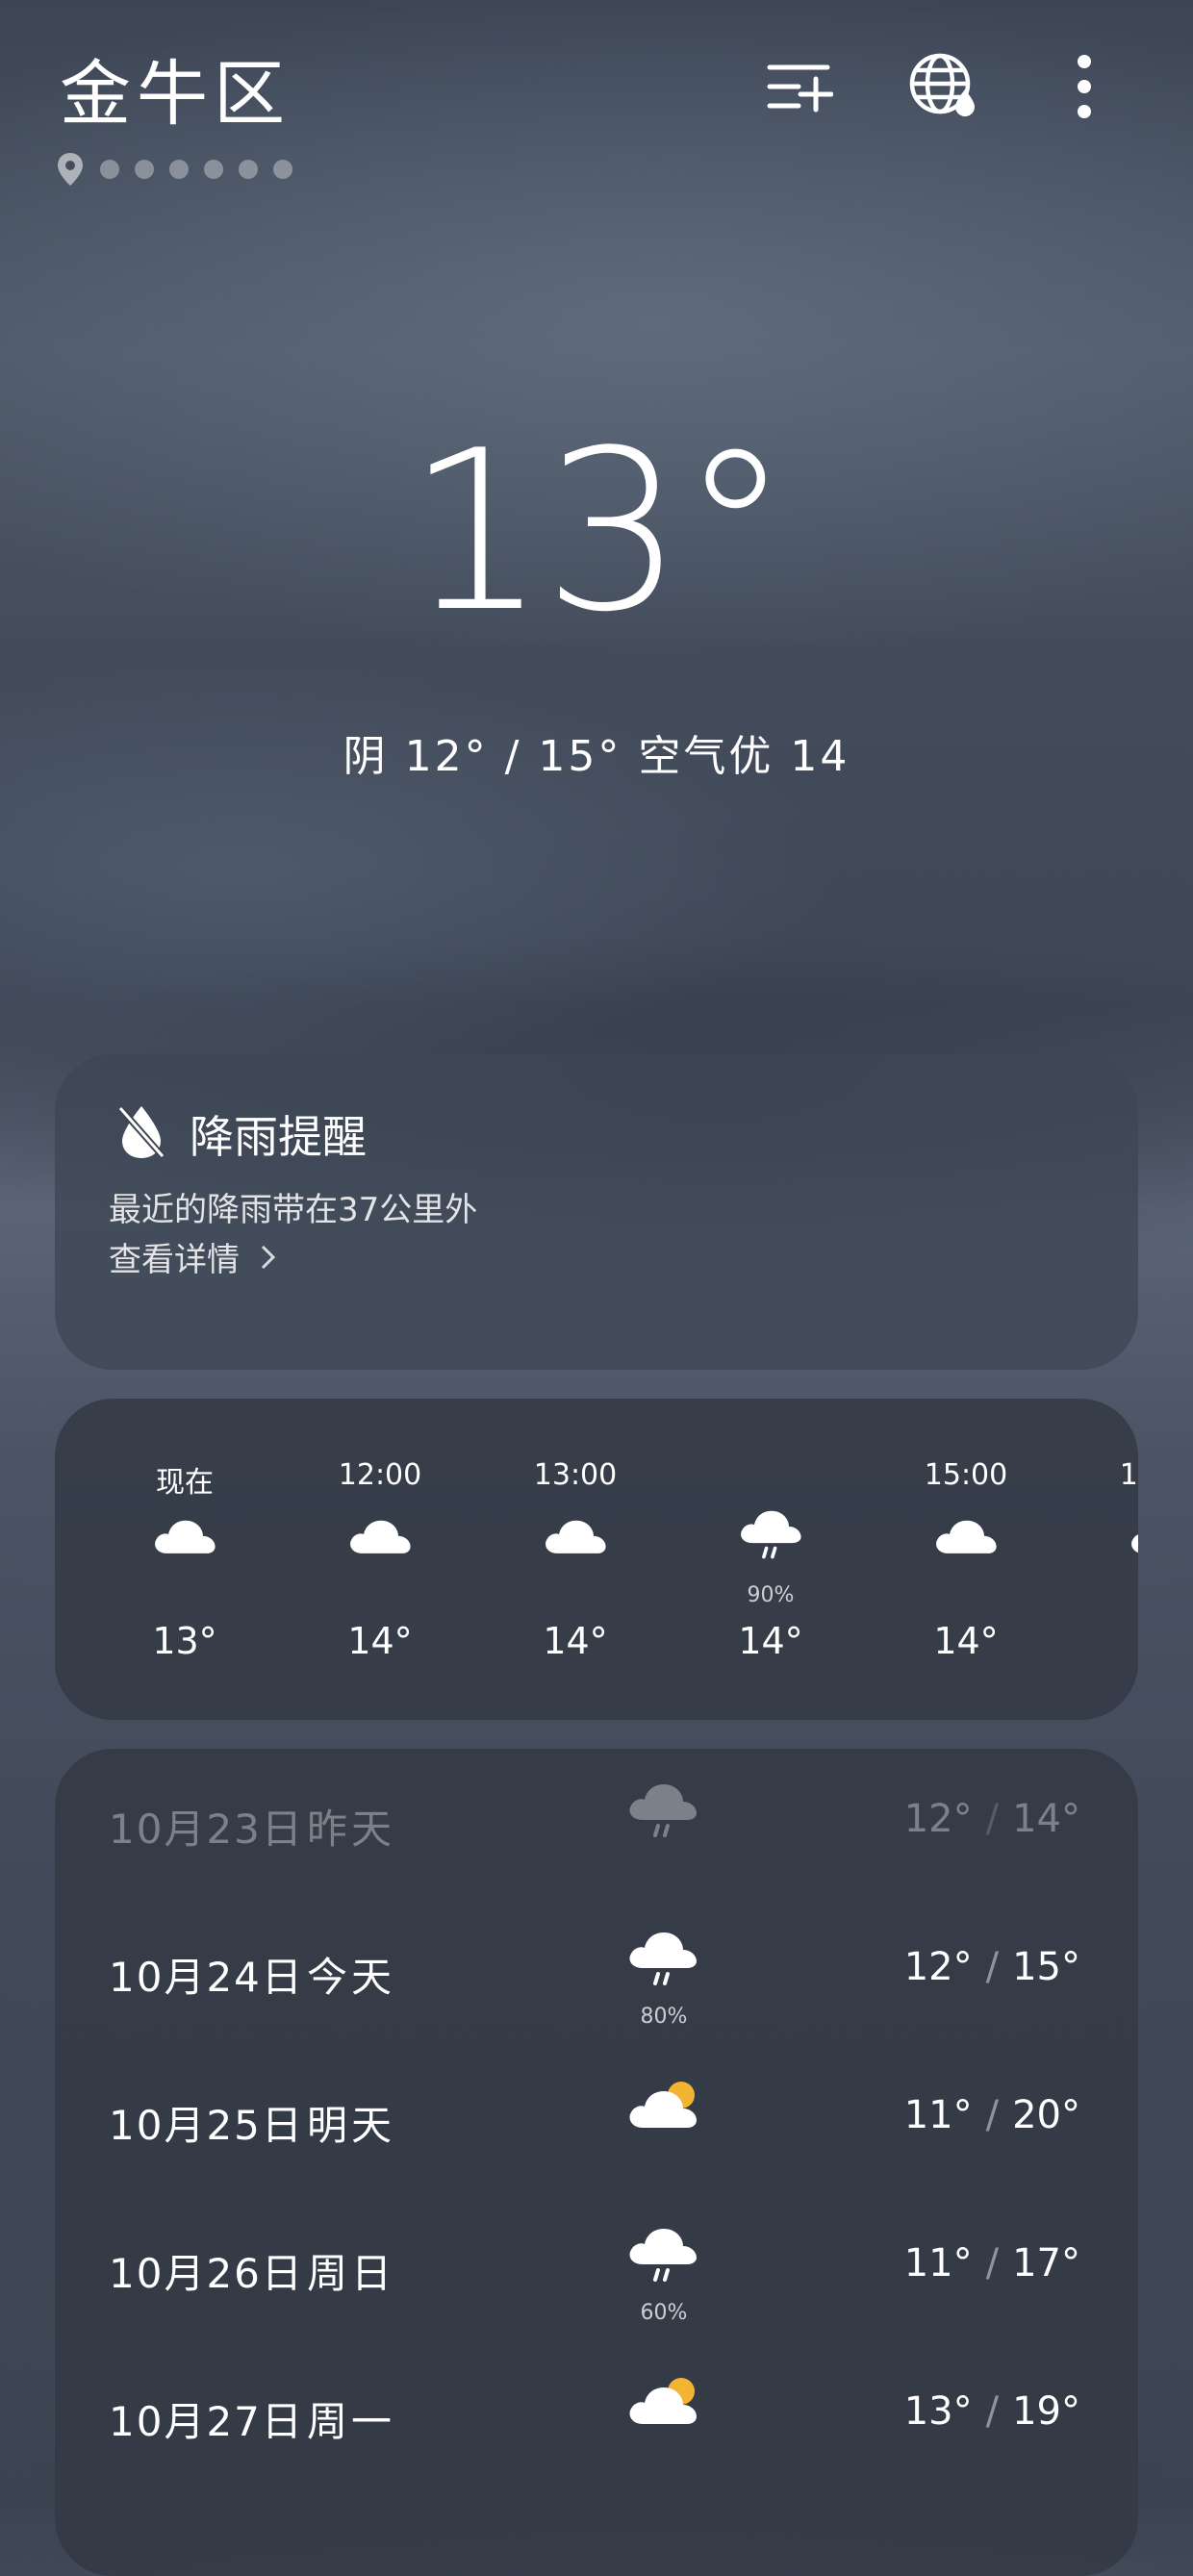  I want to click on high-temp: 19°, so click(1046, 2412).